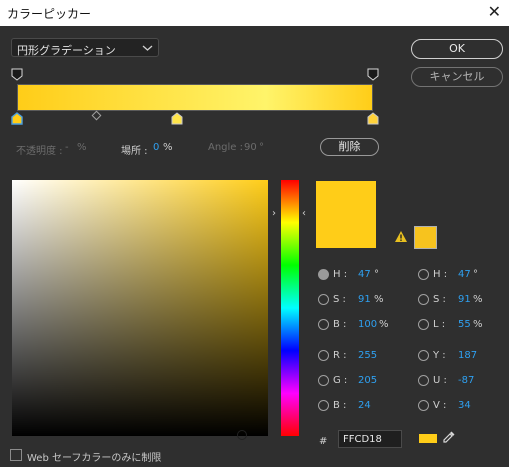 The width and height of the screenshot is (509, 467). I want to click on web-safe-checkbox, so click(16, 455).